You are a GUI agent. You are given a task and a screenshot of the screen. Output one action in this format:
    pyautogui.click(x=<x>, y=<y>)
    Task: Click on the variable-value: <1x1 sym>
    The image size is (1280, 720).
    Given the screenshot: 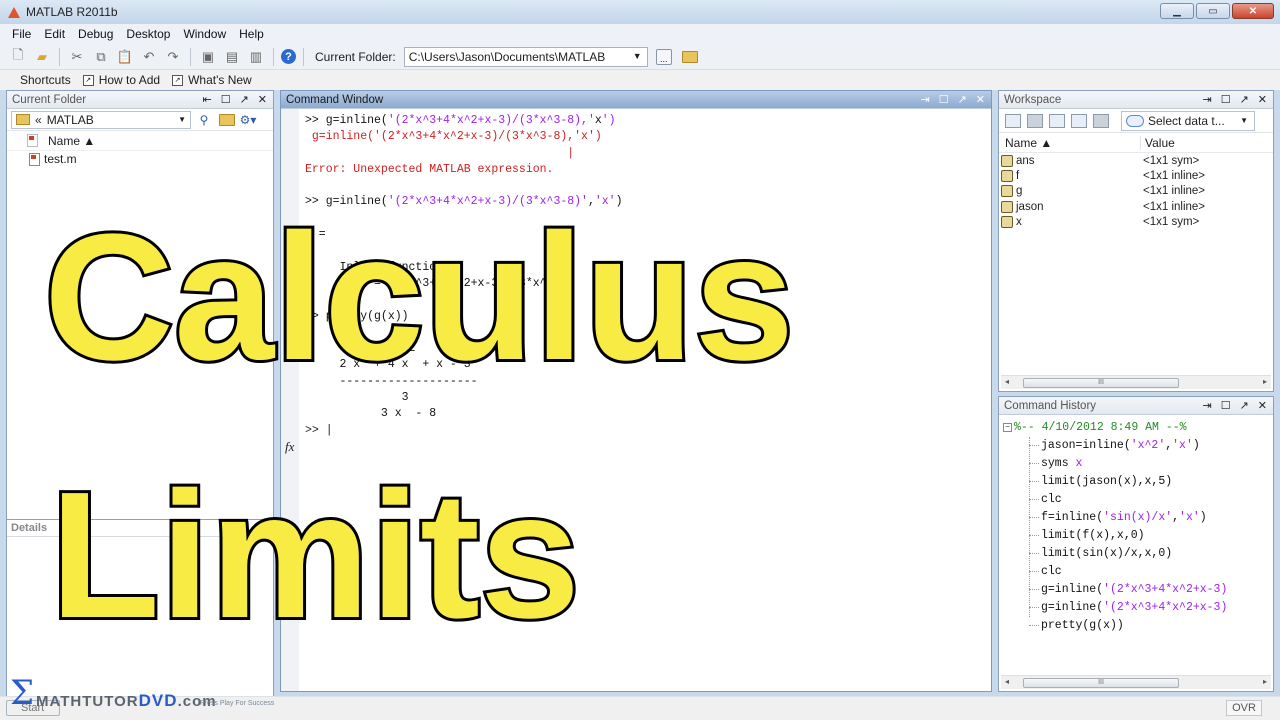 What is the action you would take?
    pyautogui.click(x=1171, y=221)
    